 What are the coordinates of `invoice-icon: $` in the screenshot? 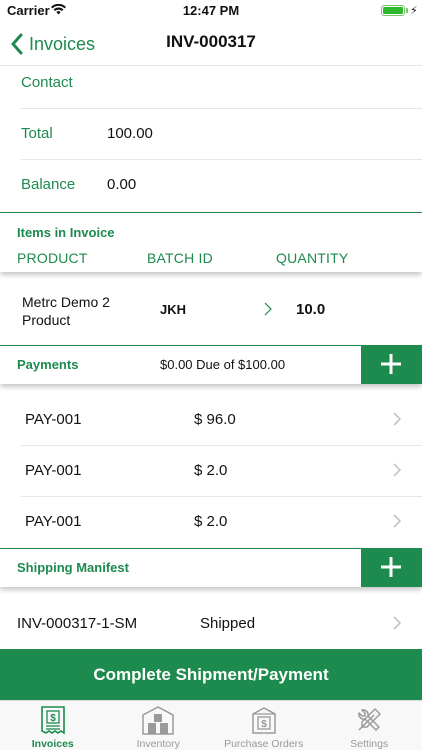 It's located at (52, 720).